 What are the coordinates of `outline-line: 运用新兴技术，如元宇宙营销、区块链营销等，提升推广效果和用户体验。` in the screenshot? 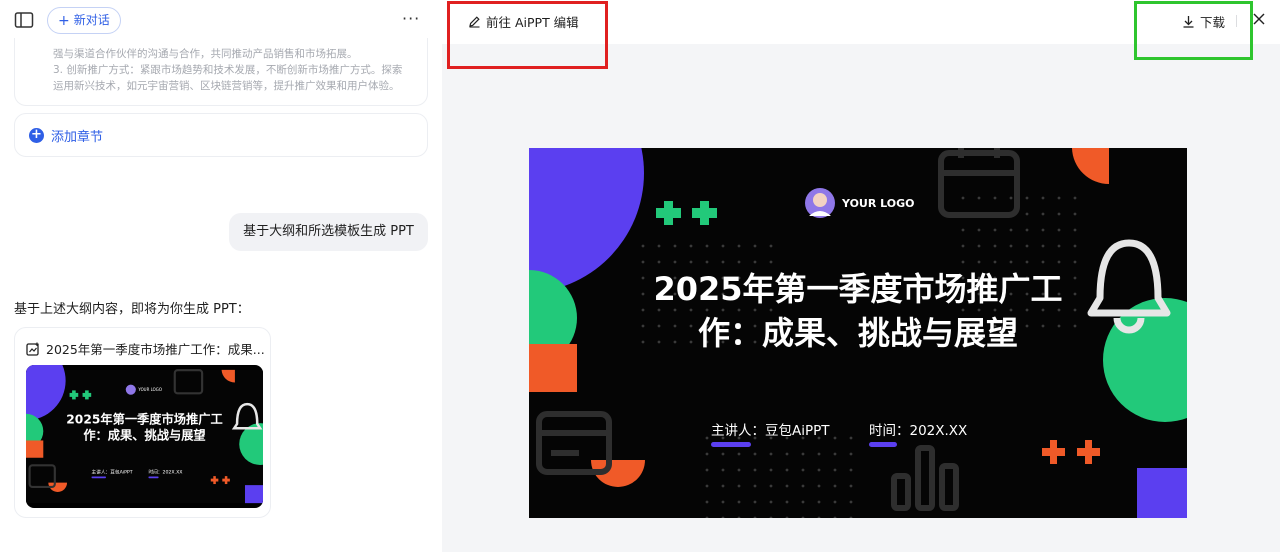 It's located at (226, 86).